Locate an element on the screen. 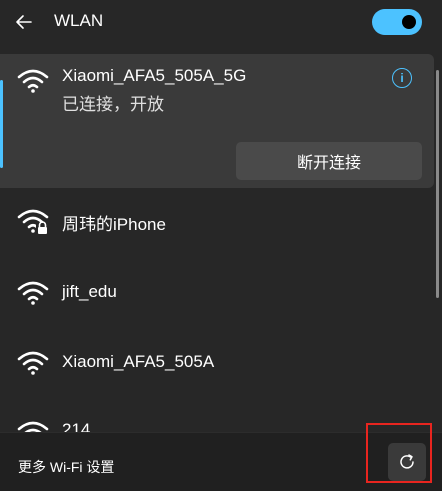  page-title: WLAN is located at coordinates (79, 20).